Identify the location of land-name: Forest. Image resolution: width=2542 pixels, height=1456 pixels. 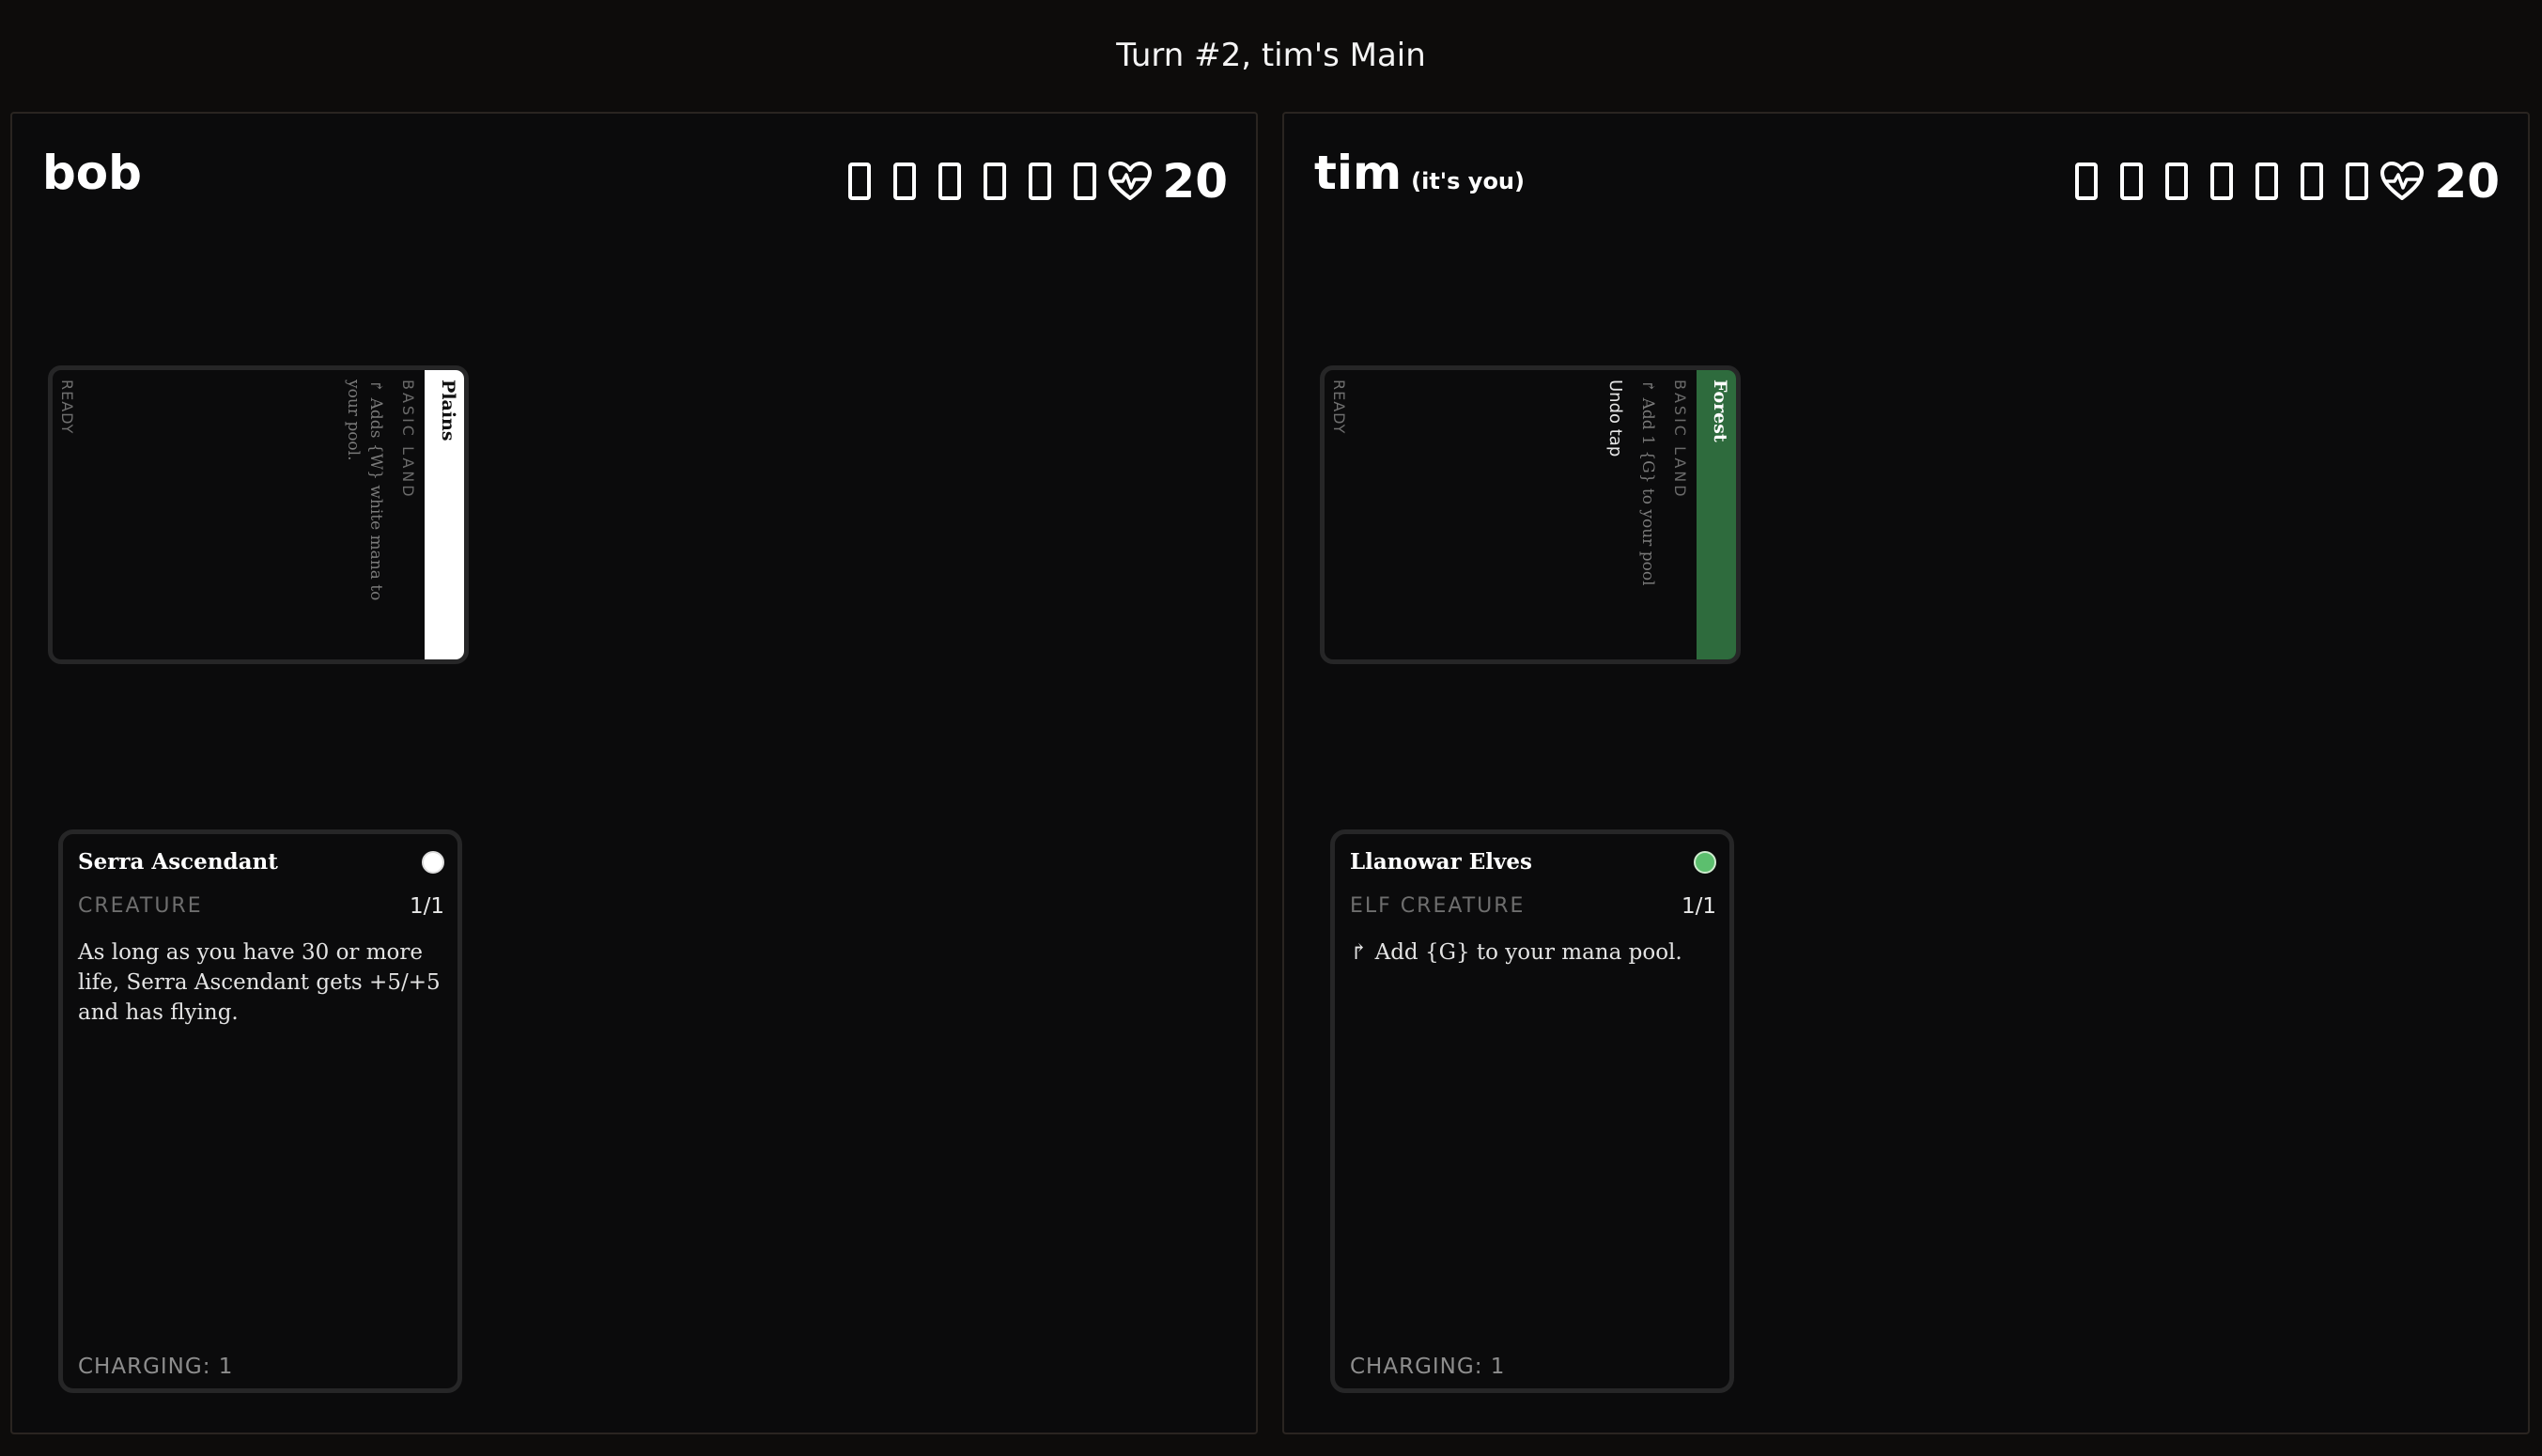
(1720, 410).